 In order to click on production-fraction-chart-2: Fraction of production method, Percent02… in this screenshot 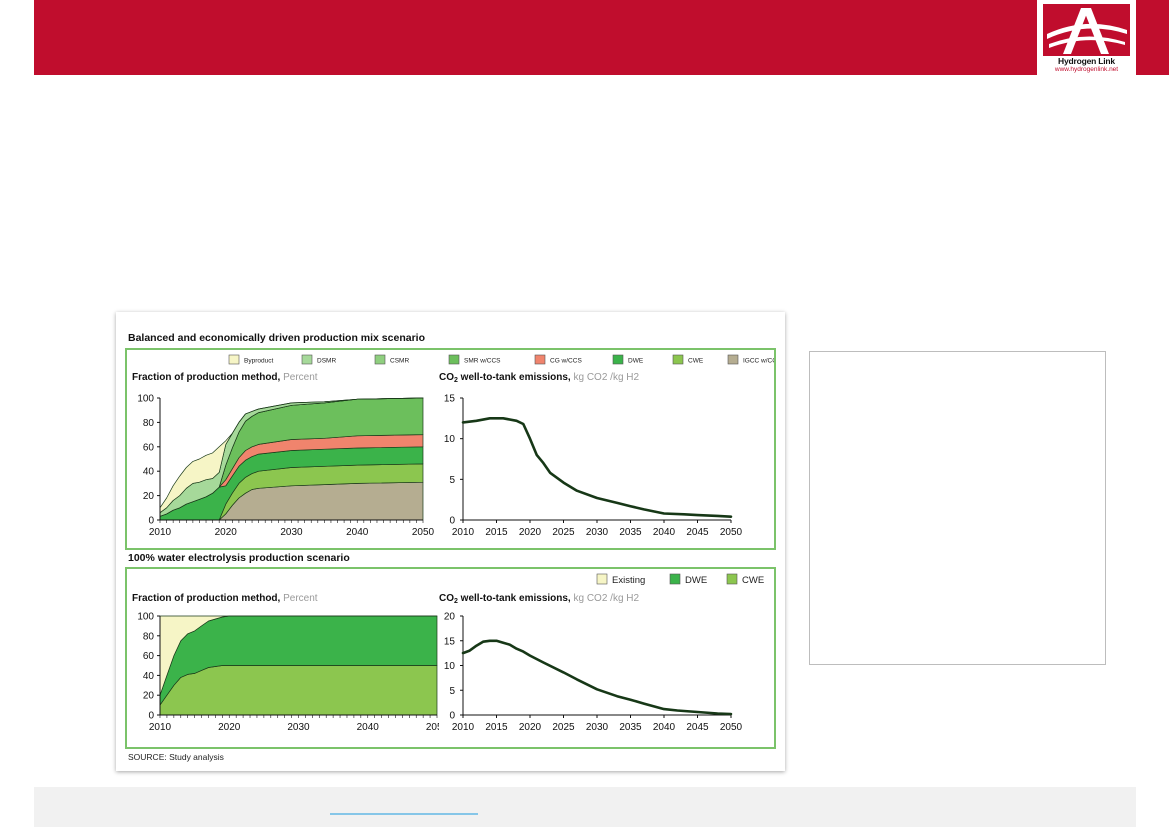, I will do `click(285, 663)`.